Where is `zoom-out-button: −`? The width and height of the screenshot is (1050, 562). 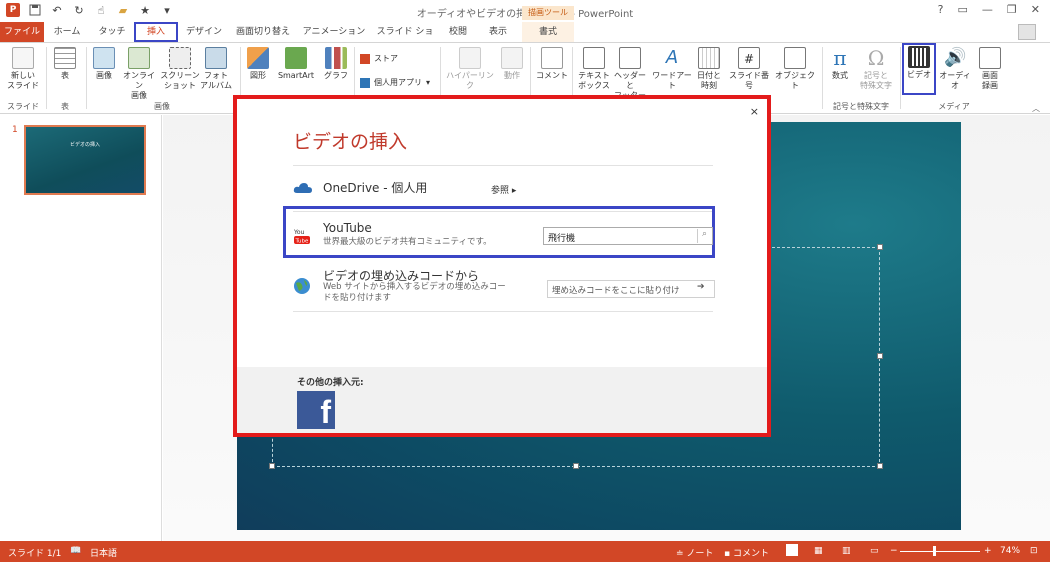 zoom-out-button: − is located at coordinates (894, 551).